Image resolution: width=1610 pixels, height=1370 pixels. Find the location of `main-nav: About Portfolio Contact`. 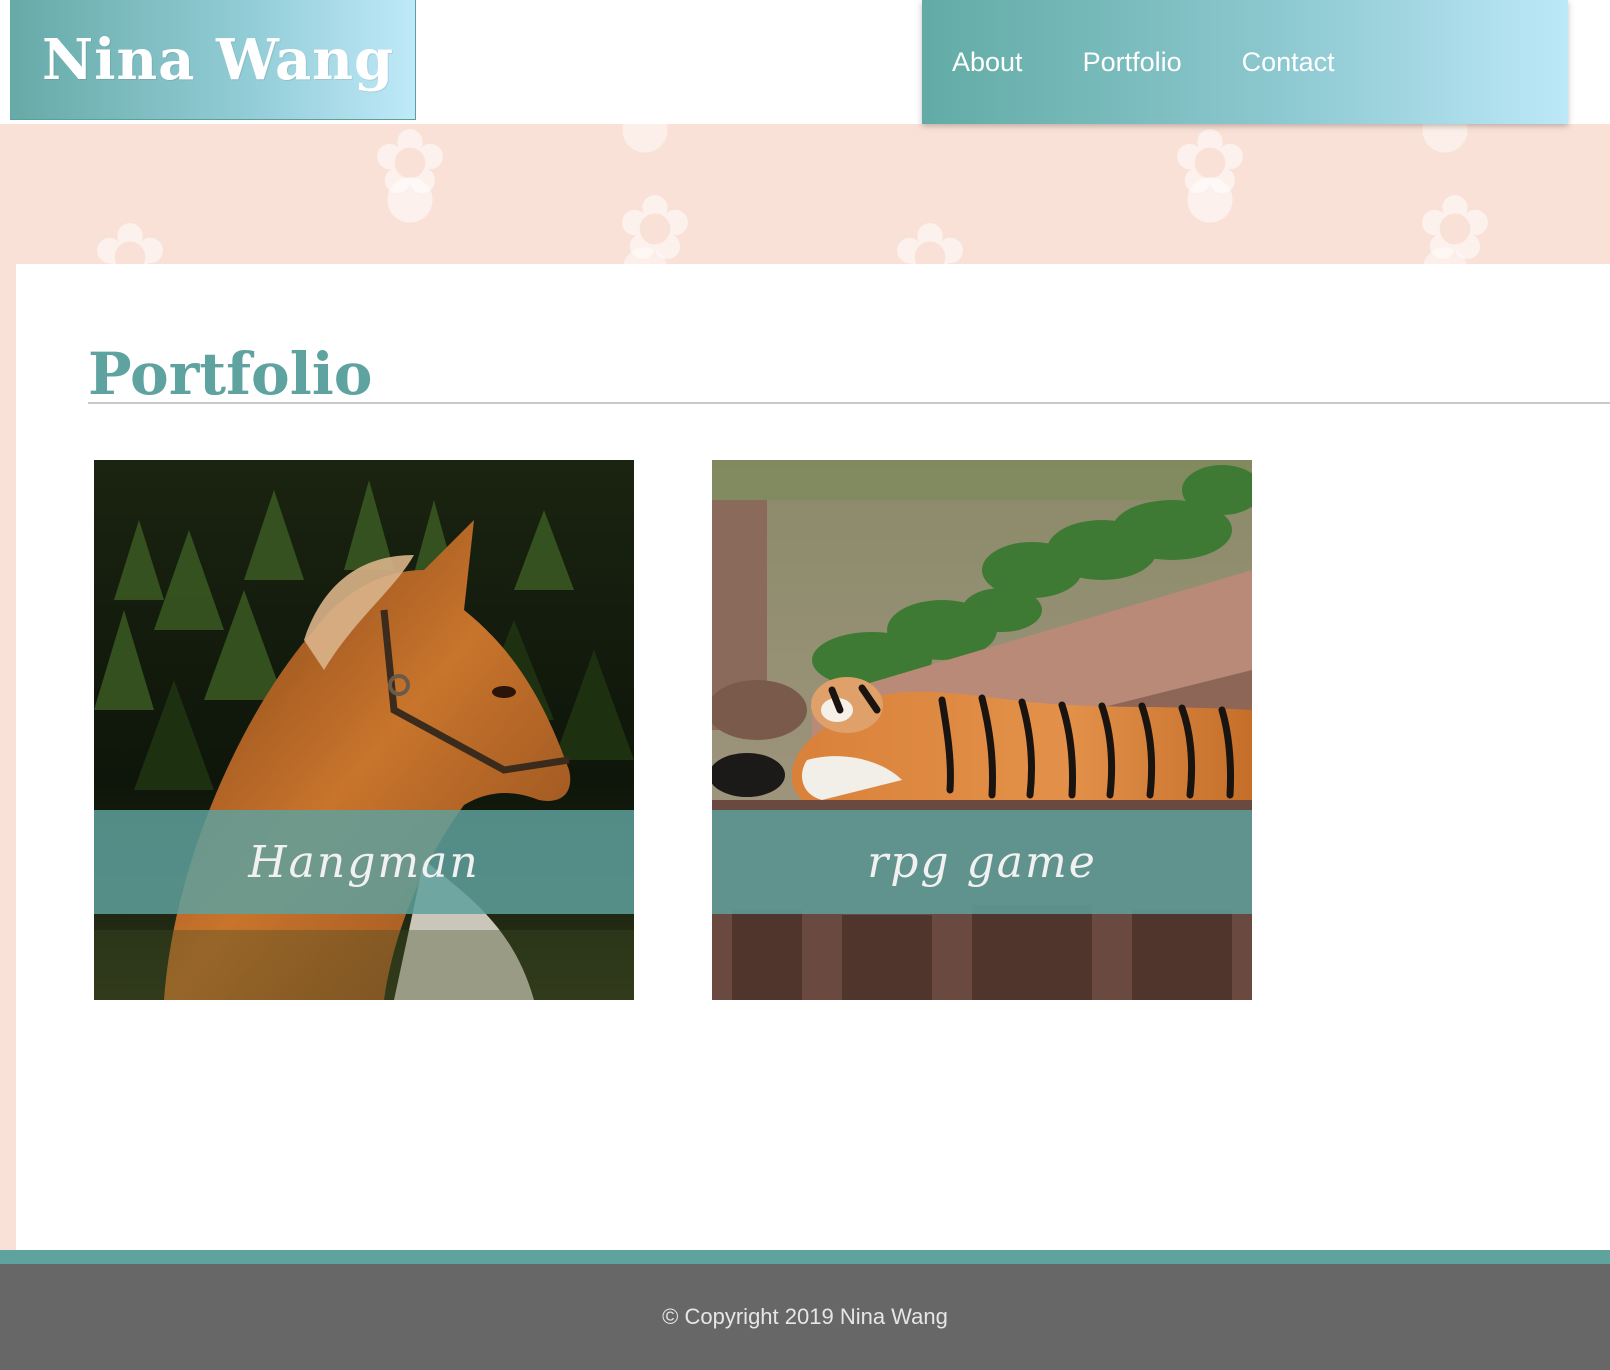

main-nav: About Portfolio Contact is located at coordinates (1245, 62).